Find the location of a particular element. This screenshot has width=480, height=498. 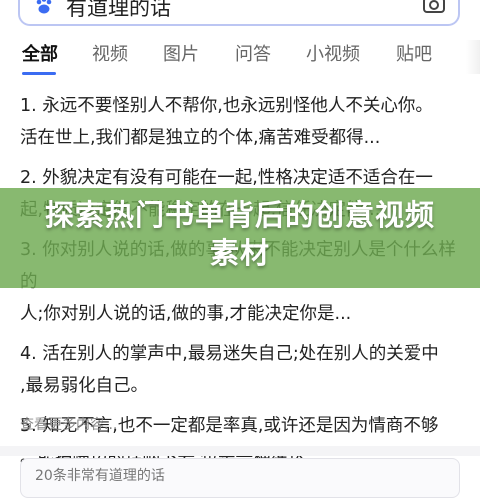

tab-images: 图片 is located at coordinates (181, 53).